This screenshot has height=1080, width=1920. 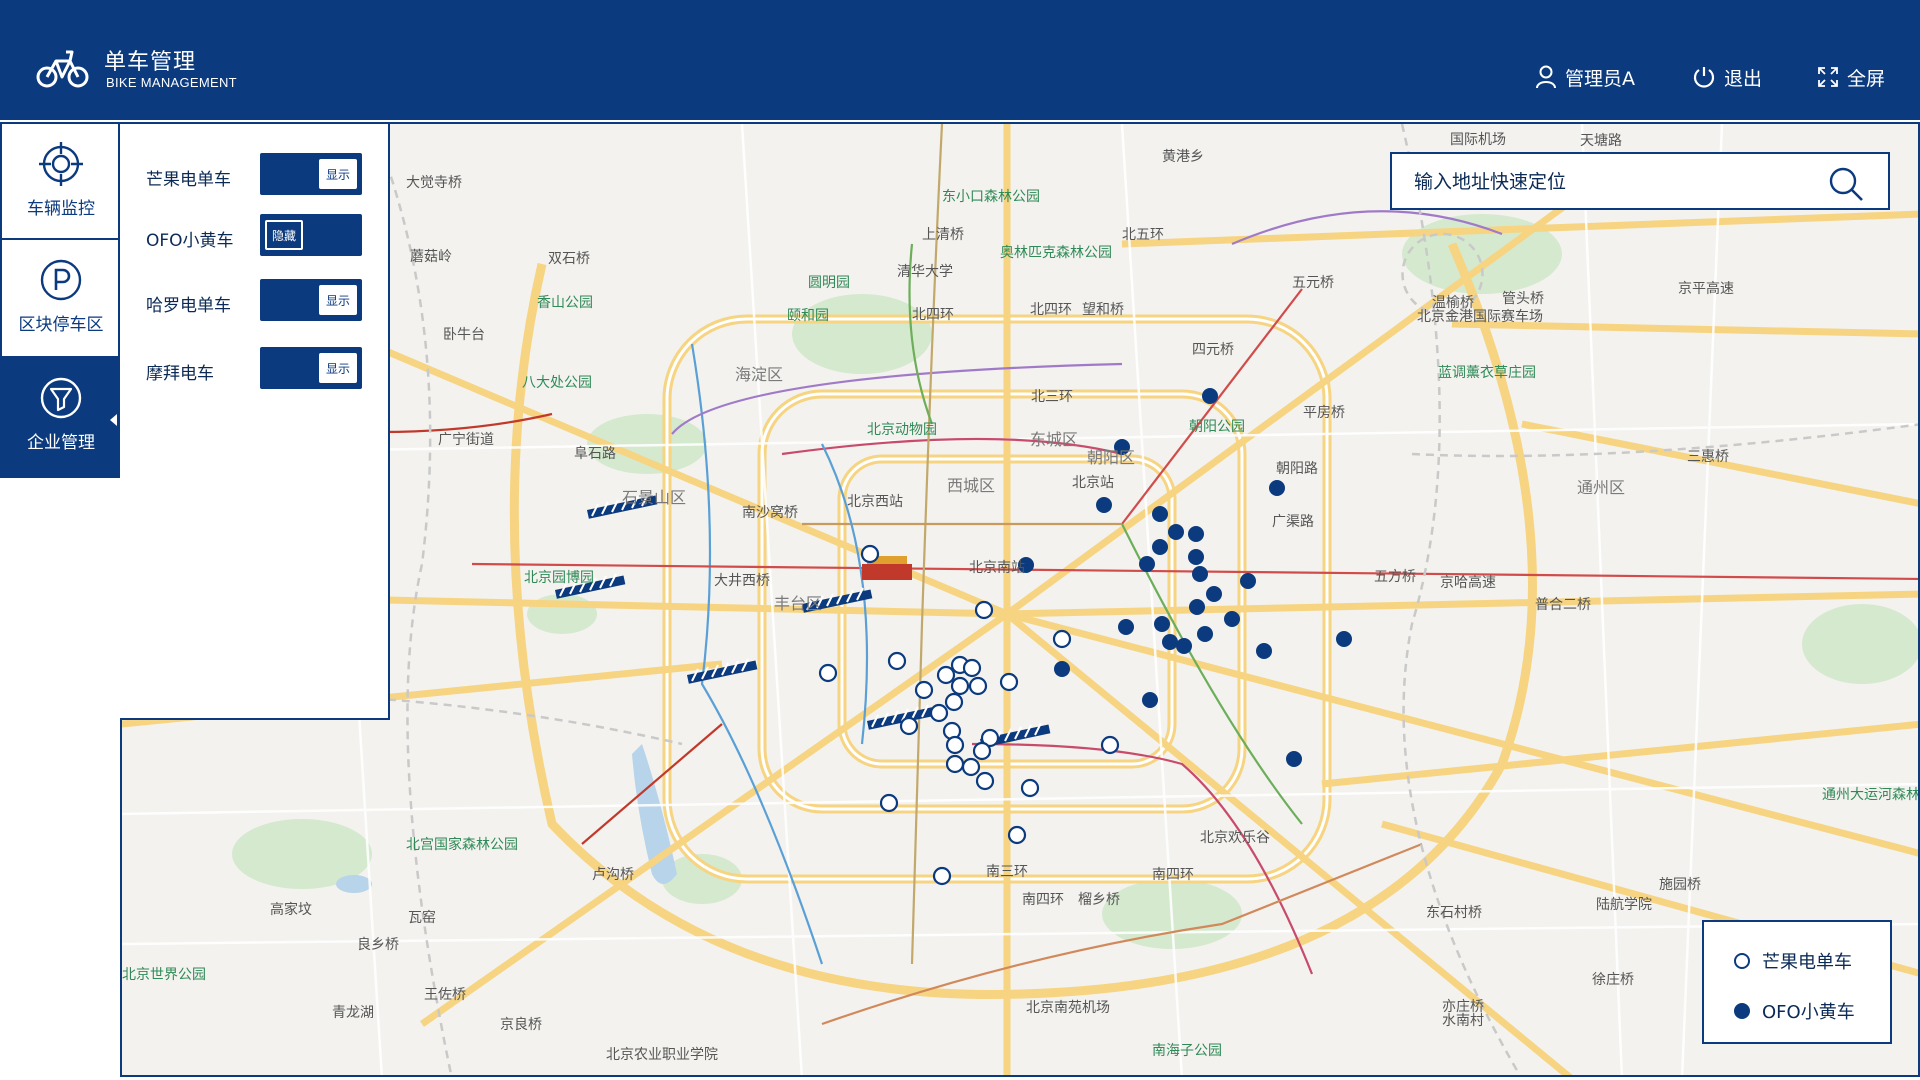 I want to click on toggle-hello: 显示, so click(x=311, y=300).